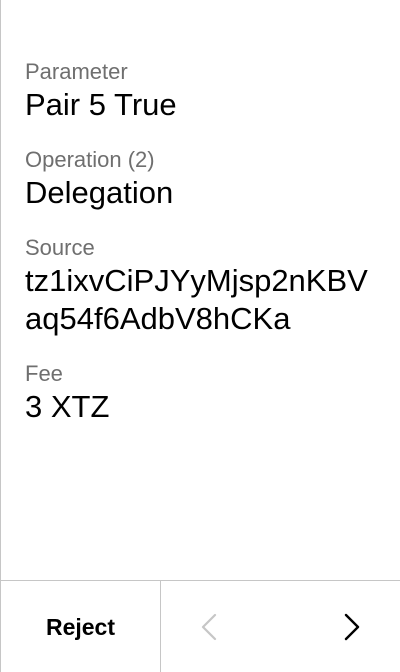 Image resolution: width=400 pixels, height=672 pixels. I want to click on parameter-field: Parameter Pair 5 True, so click(200, 91).